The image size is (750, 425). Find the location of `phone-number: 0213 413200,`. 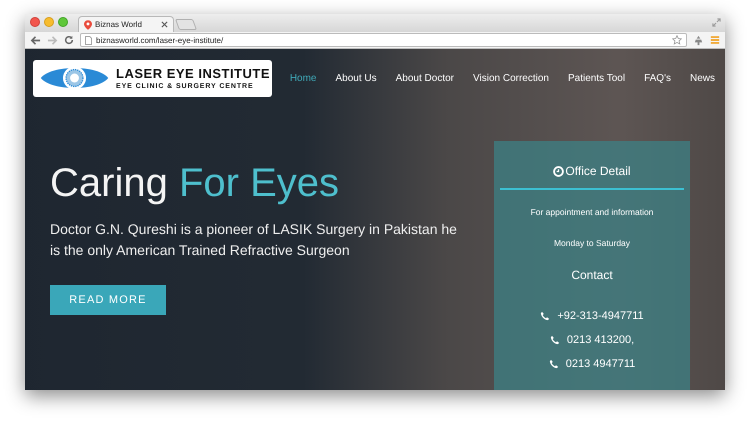

phone-number: 0213 413200, is located at coordinates (600, 340).